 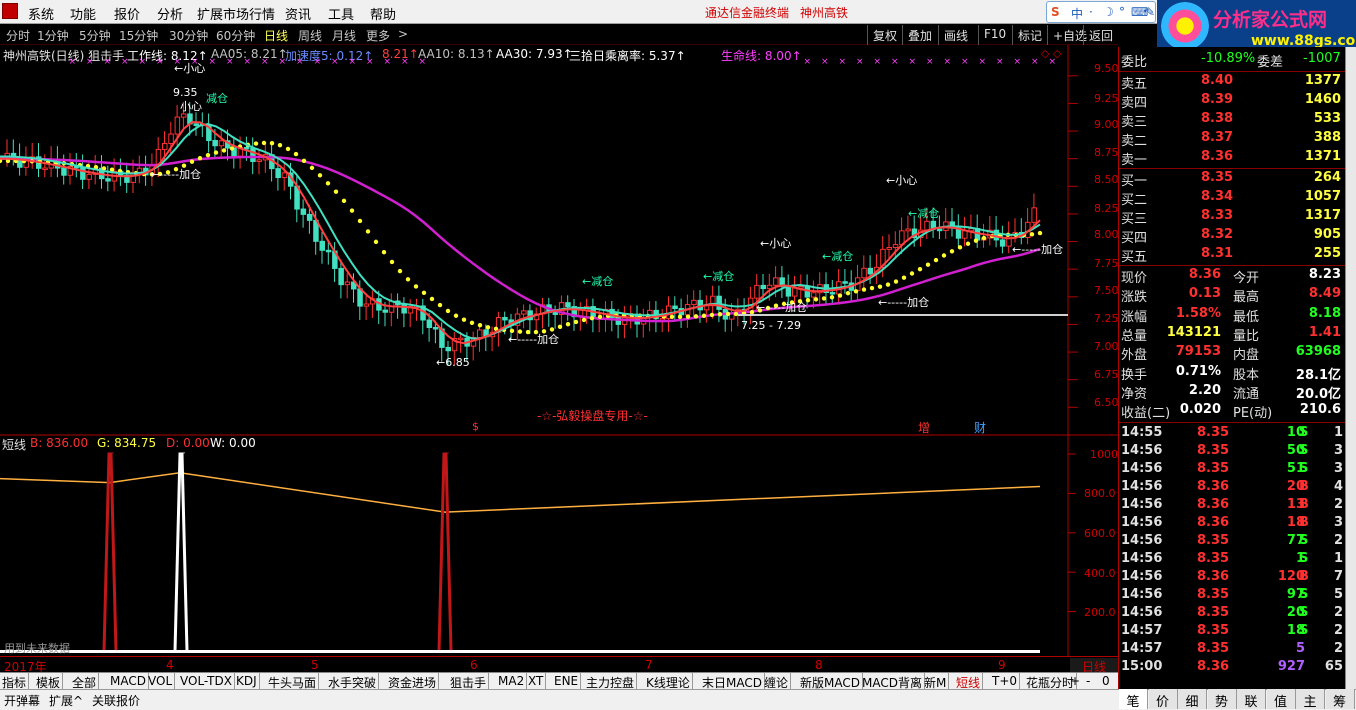 I want to click on indicator-tab-16: 末日MACD, so click(x=732, y=681).